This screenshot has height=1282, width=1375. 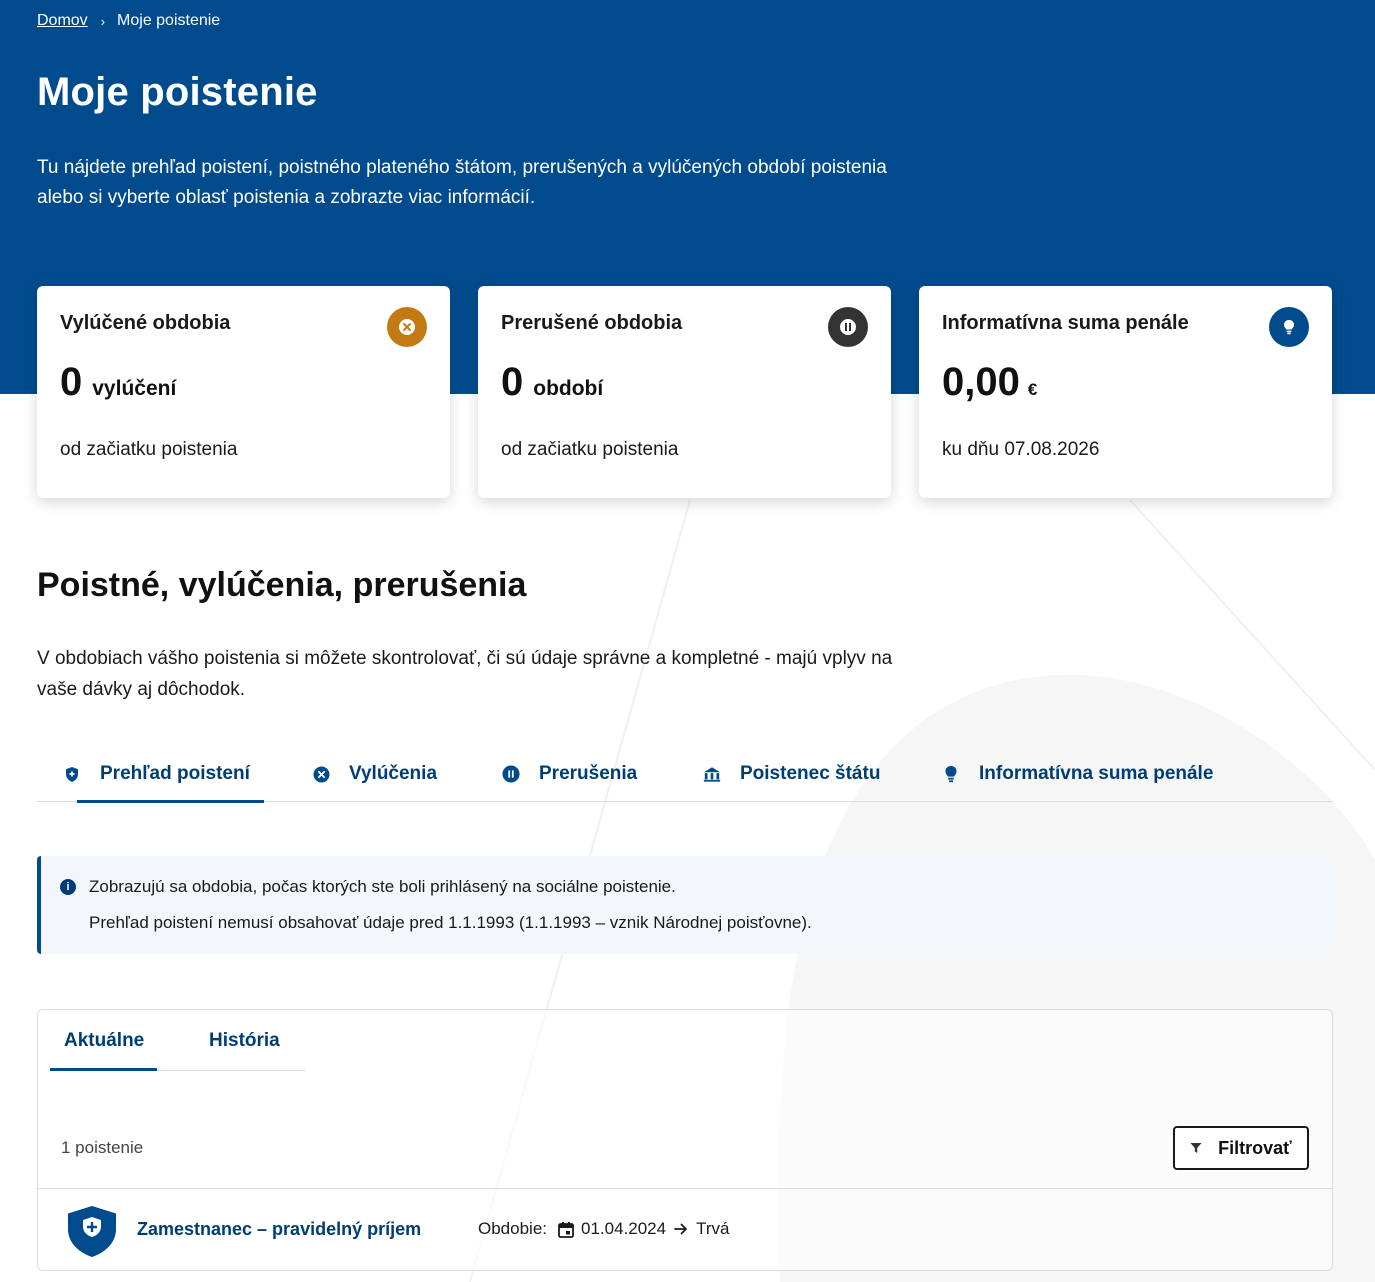 I want to click on card-subtitle: ku dňu 07.08.2026, so click(x=1021, y=449).